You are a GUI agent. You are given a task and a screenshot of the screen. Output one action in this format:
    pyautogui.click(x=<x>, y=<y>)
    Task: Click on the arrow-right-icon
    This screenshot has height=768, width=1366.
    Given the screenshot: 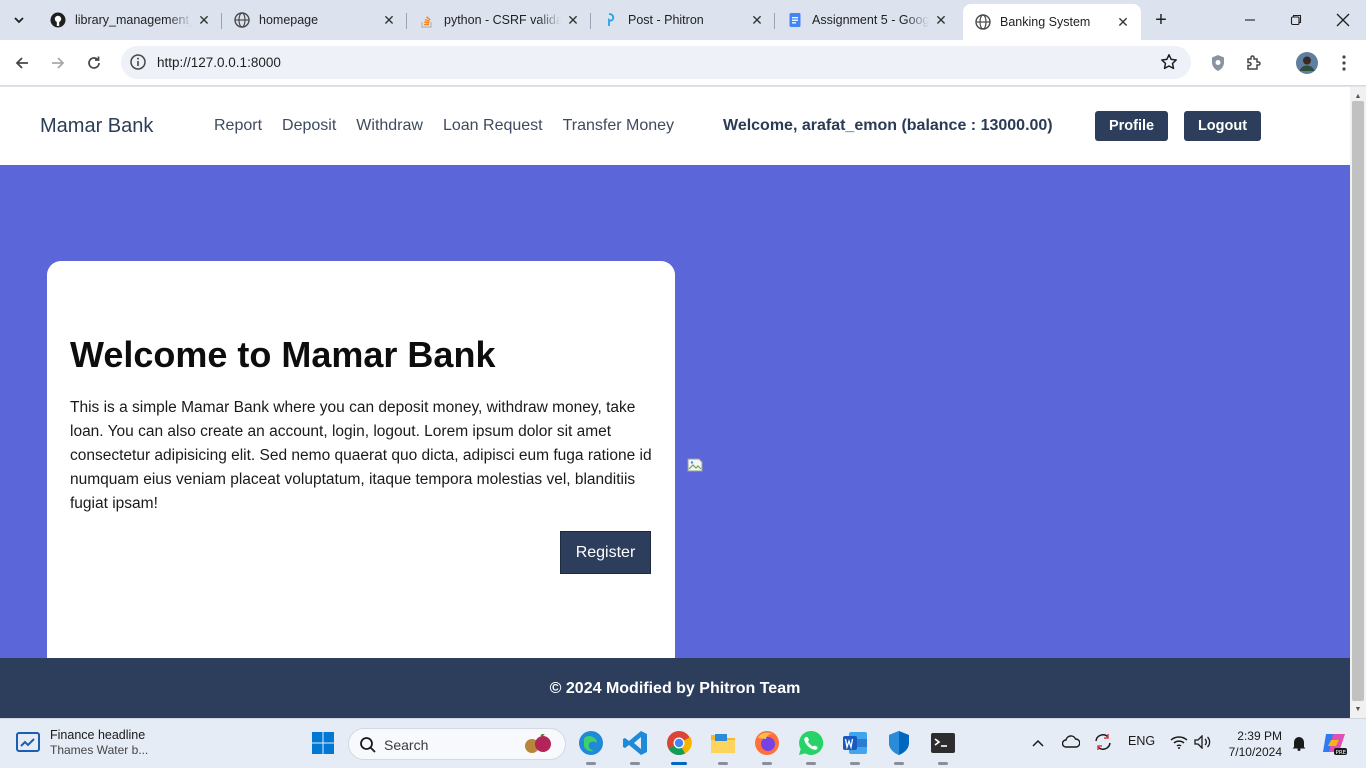 What is the action you would take?
    pyautogui.click(x=58, y=63)
    